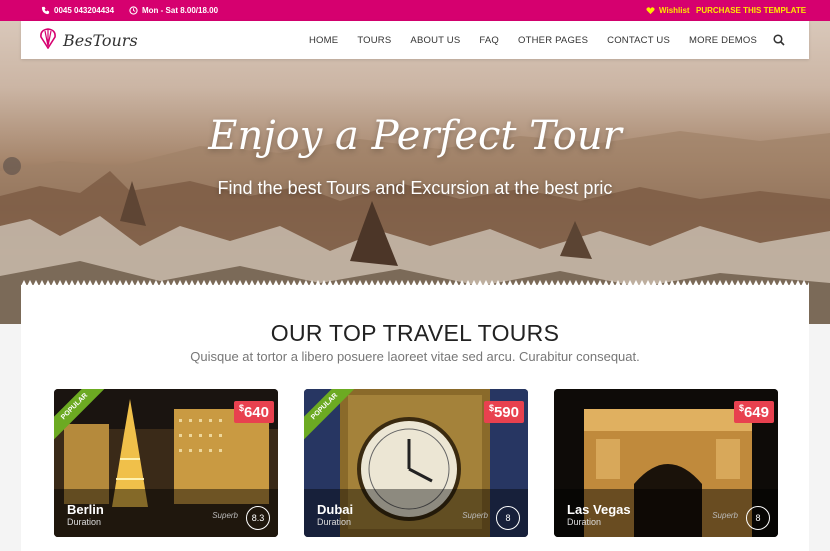 The image size is (830, 551). Describe the element at coordinates (100, 40) in the screenshot. I see `logo-text: BesTours` at that location.